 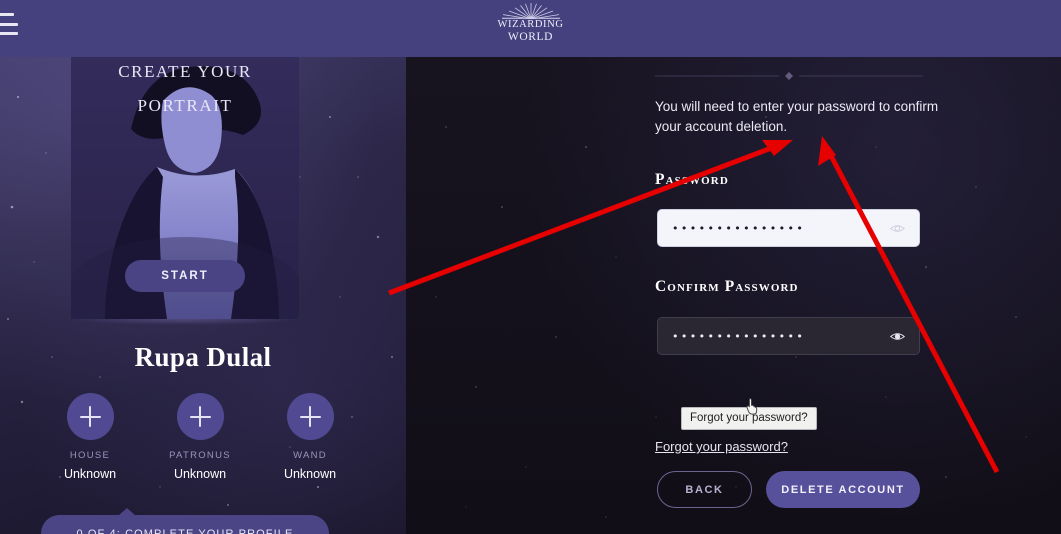 I want to click on create-portrait-card: CREATE YOUR PORTRAIT START, so click(x=185, y=188).